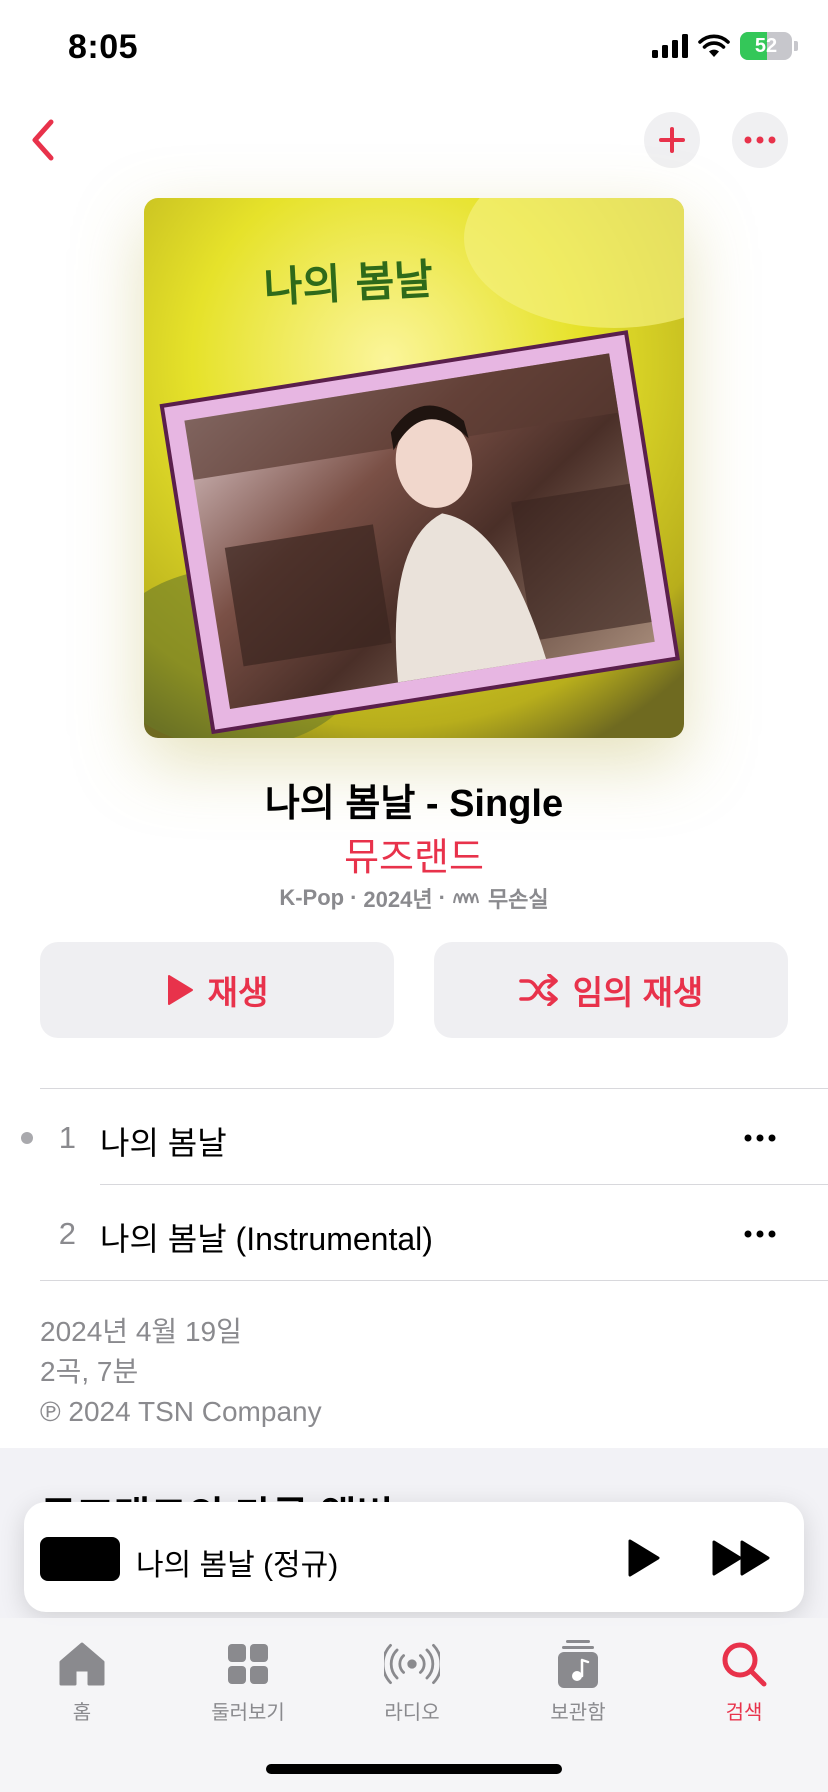  I want to click on tab-label: 둘러보기, so click(248, 1713).